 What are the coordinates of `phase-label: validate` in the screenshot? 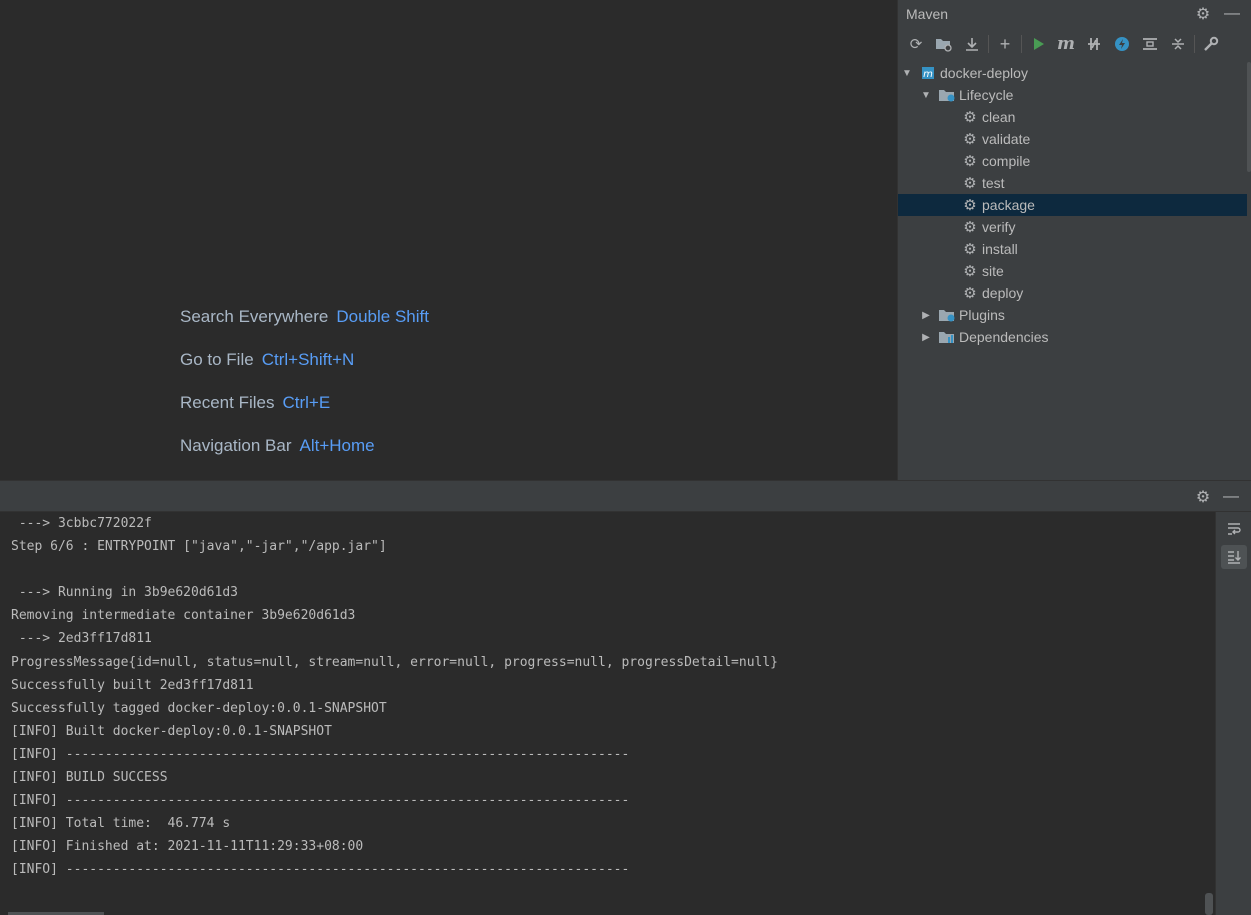 It's located at (1006, 139).